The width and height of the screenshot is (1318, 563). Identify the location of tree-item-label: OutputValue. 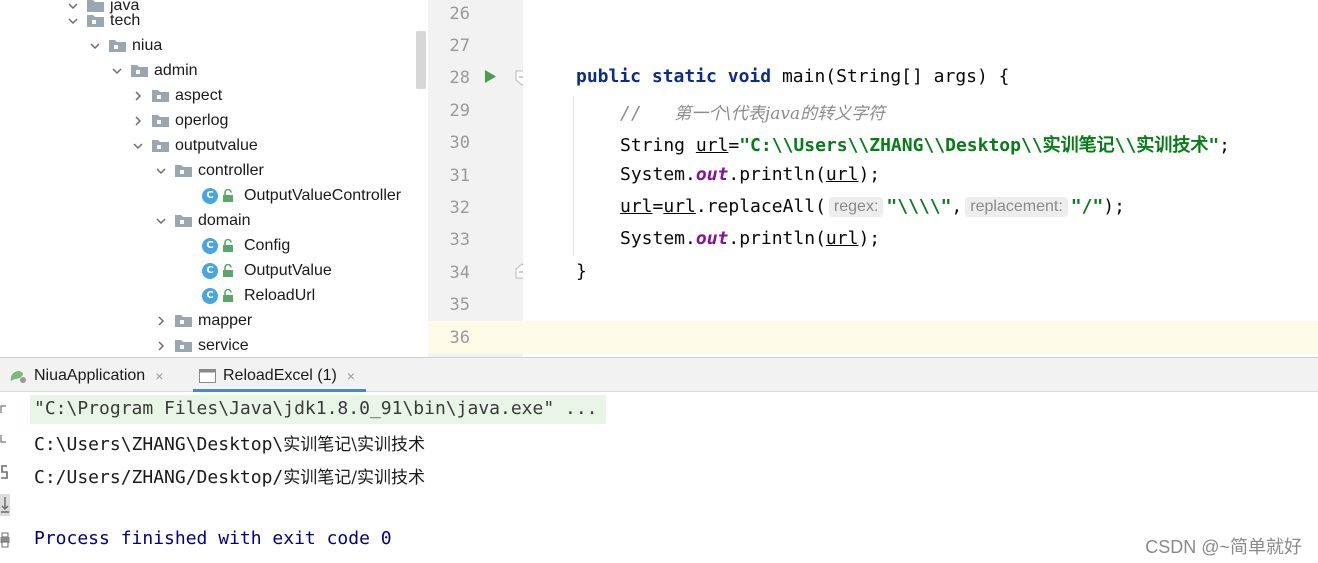
(288, 270).